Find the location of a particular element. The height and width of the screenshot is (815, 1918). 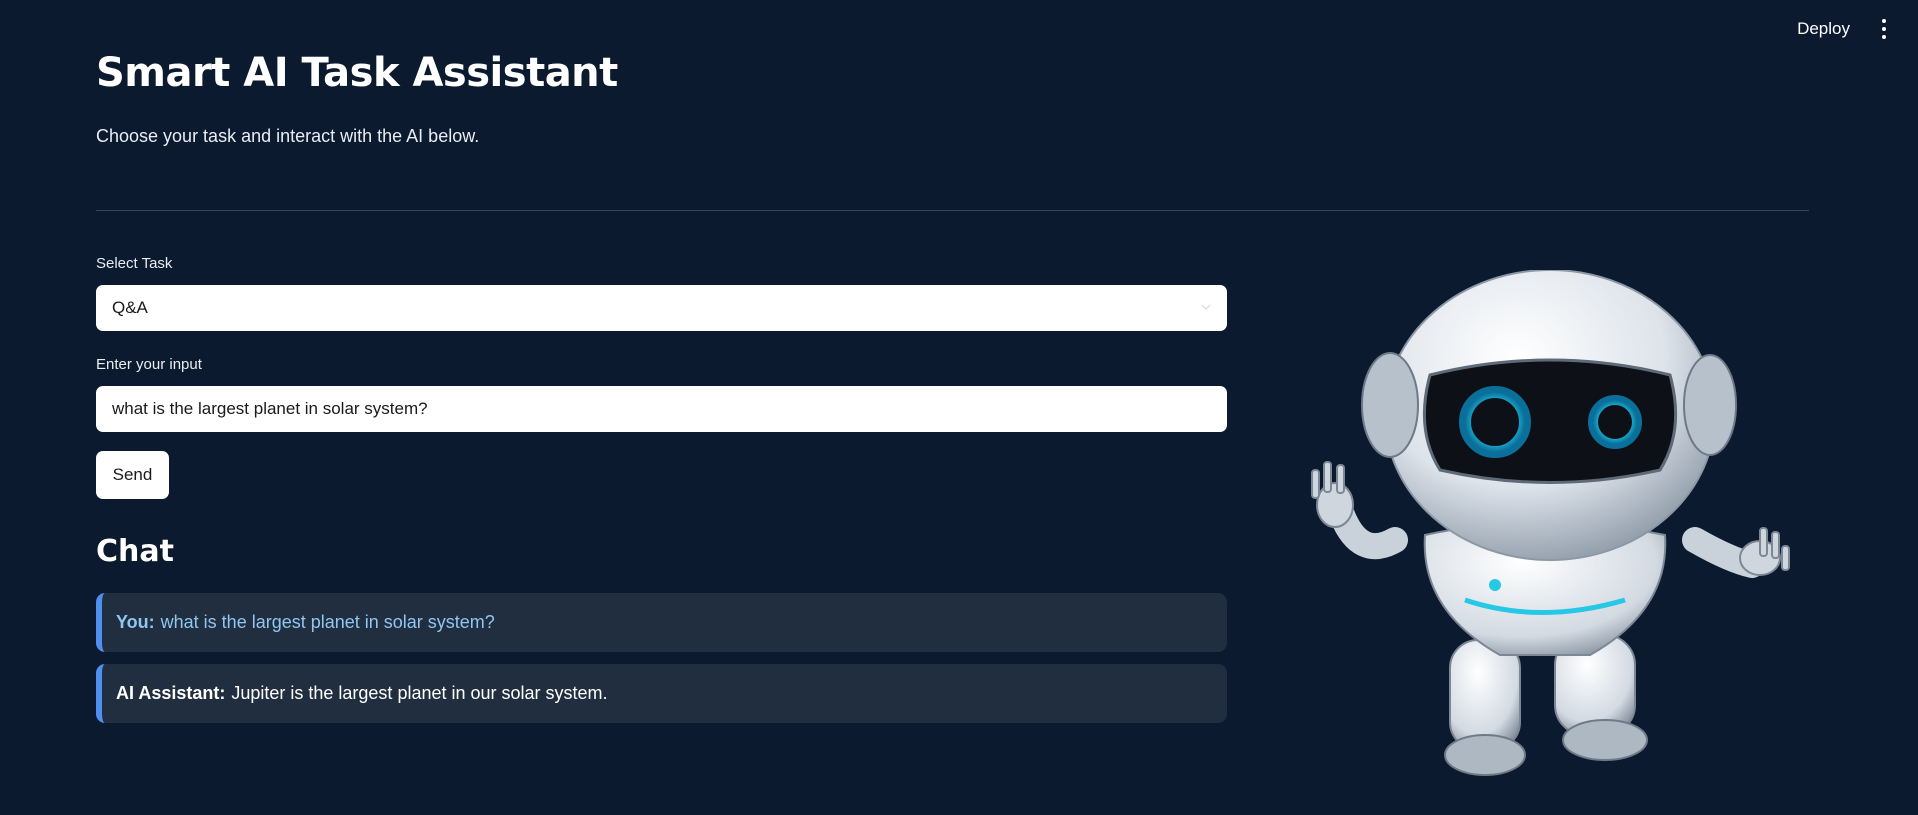

task-select: Q&A is located at coordinates (661, 308).